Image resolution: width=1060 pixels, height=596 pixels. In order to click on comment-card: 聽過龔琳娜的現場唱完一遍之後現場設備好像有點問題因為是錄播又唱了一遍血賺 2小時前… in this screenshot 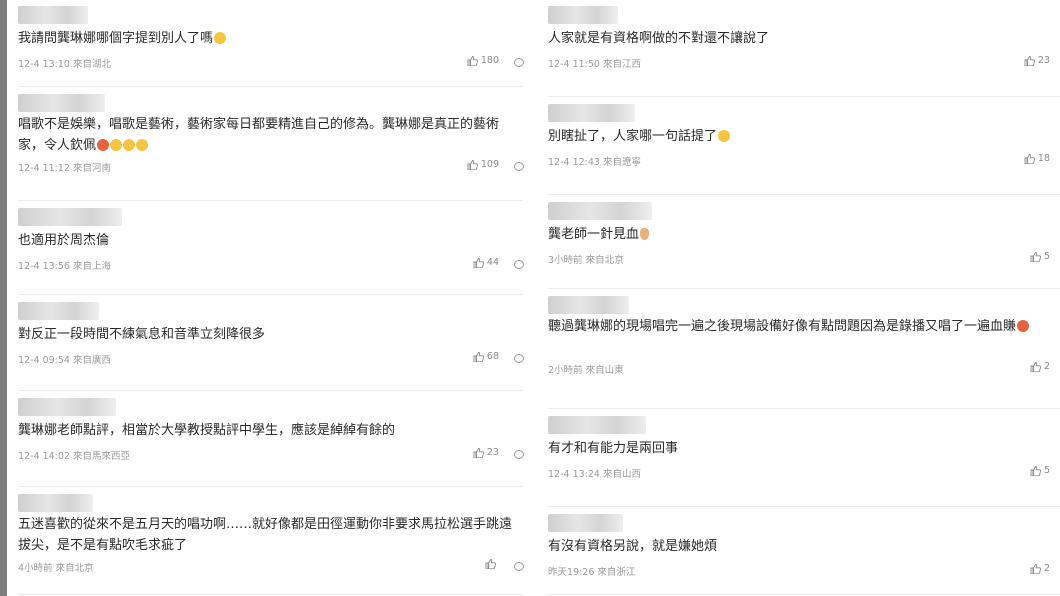, I will do `click(800, 350)`.